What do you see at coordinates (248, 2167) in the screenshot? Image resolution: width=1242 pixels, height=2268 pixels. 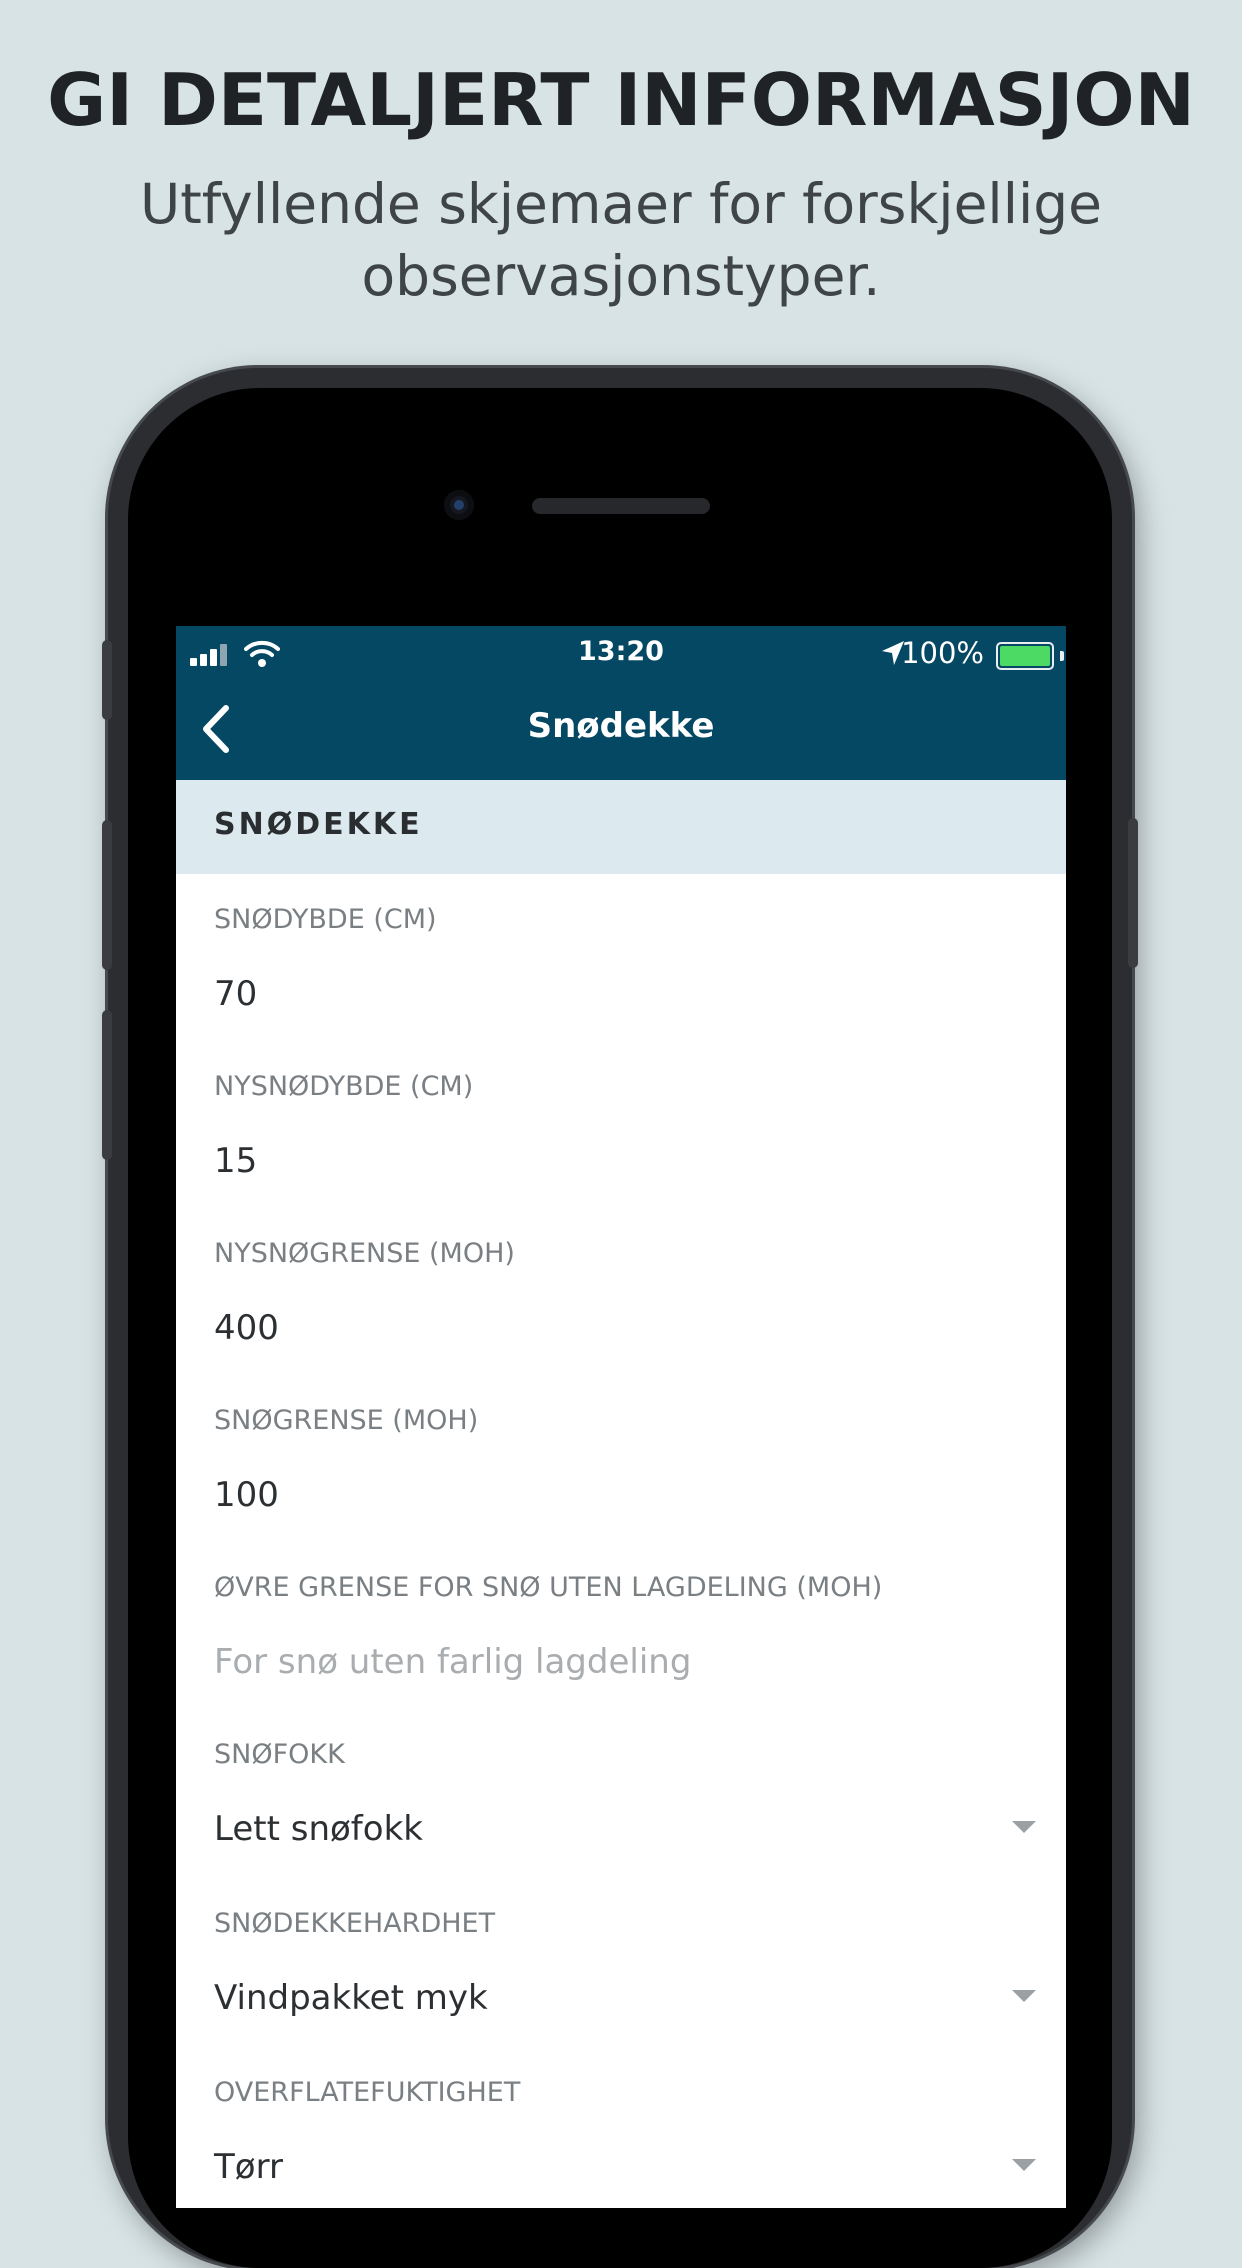 I see `field-select-value: Tørr` at bounding box center [248, 2167].